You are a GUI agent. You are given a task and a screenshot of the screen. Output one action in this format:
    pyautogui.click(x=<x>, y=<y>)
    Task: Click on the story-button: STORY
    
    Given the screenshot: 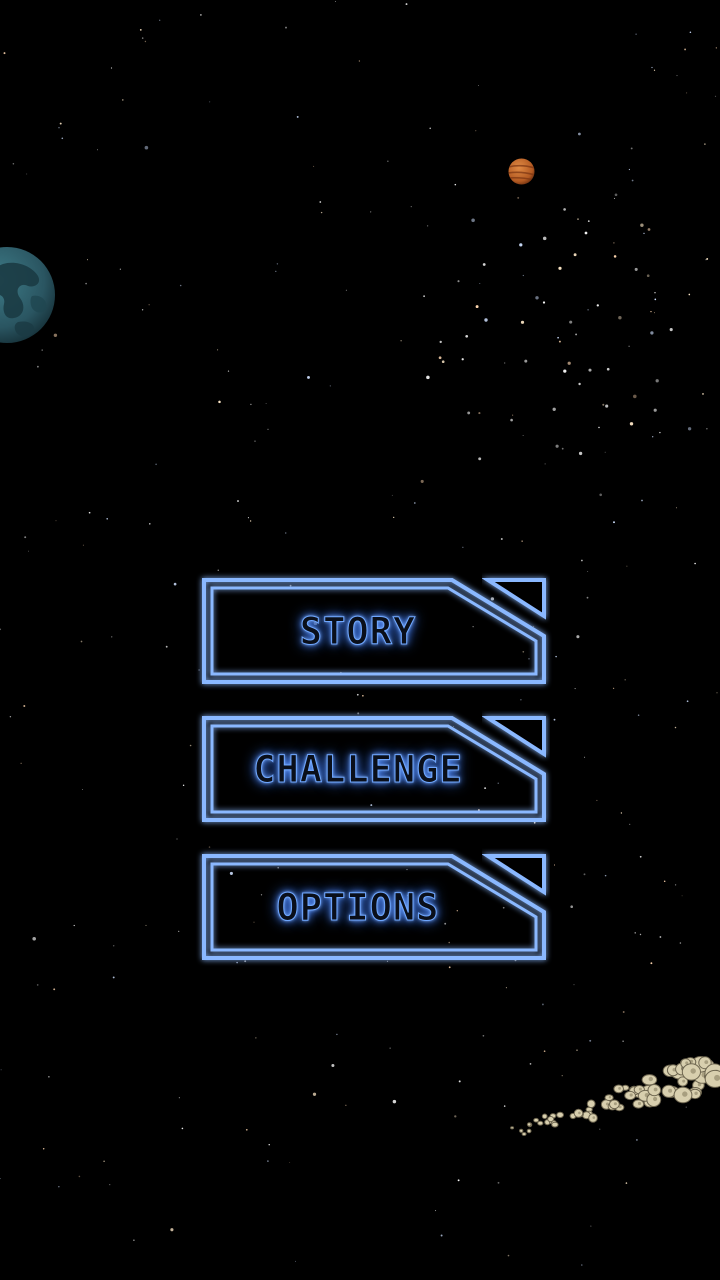 What is the action you would take?
    pyautogui.click(x=374, y=631)
    